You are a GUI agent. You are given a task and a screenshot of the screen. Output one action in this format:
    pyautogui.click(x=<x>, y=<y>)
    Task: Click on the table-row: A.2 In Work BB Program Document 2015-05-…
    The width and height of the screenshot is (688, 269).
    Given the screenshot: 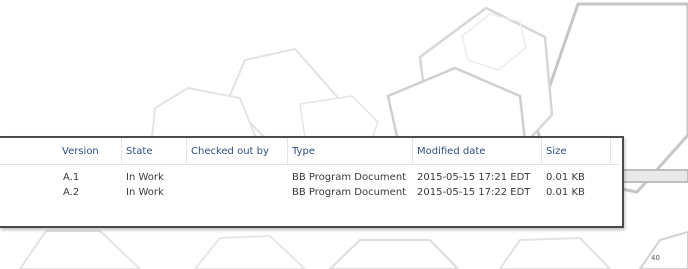 What is the action you would take?
    pyautogui.click(x=310, y=192)
    